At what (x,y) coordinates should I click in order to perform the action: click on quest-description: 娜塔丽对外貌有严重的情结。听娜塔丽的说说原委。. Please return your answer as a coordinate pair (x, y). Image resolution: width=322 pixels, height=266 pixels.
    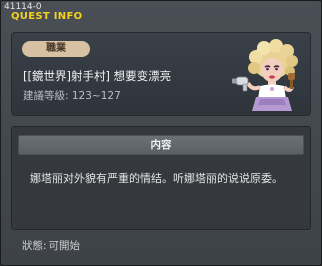
    Looking at the image, I should click on (156, 178).